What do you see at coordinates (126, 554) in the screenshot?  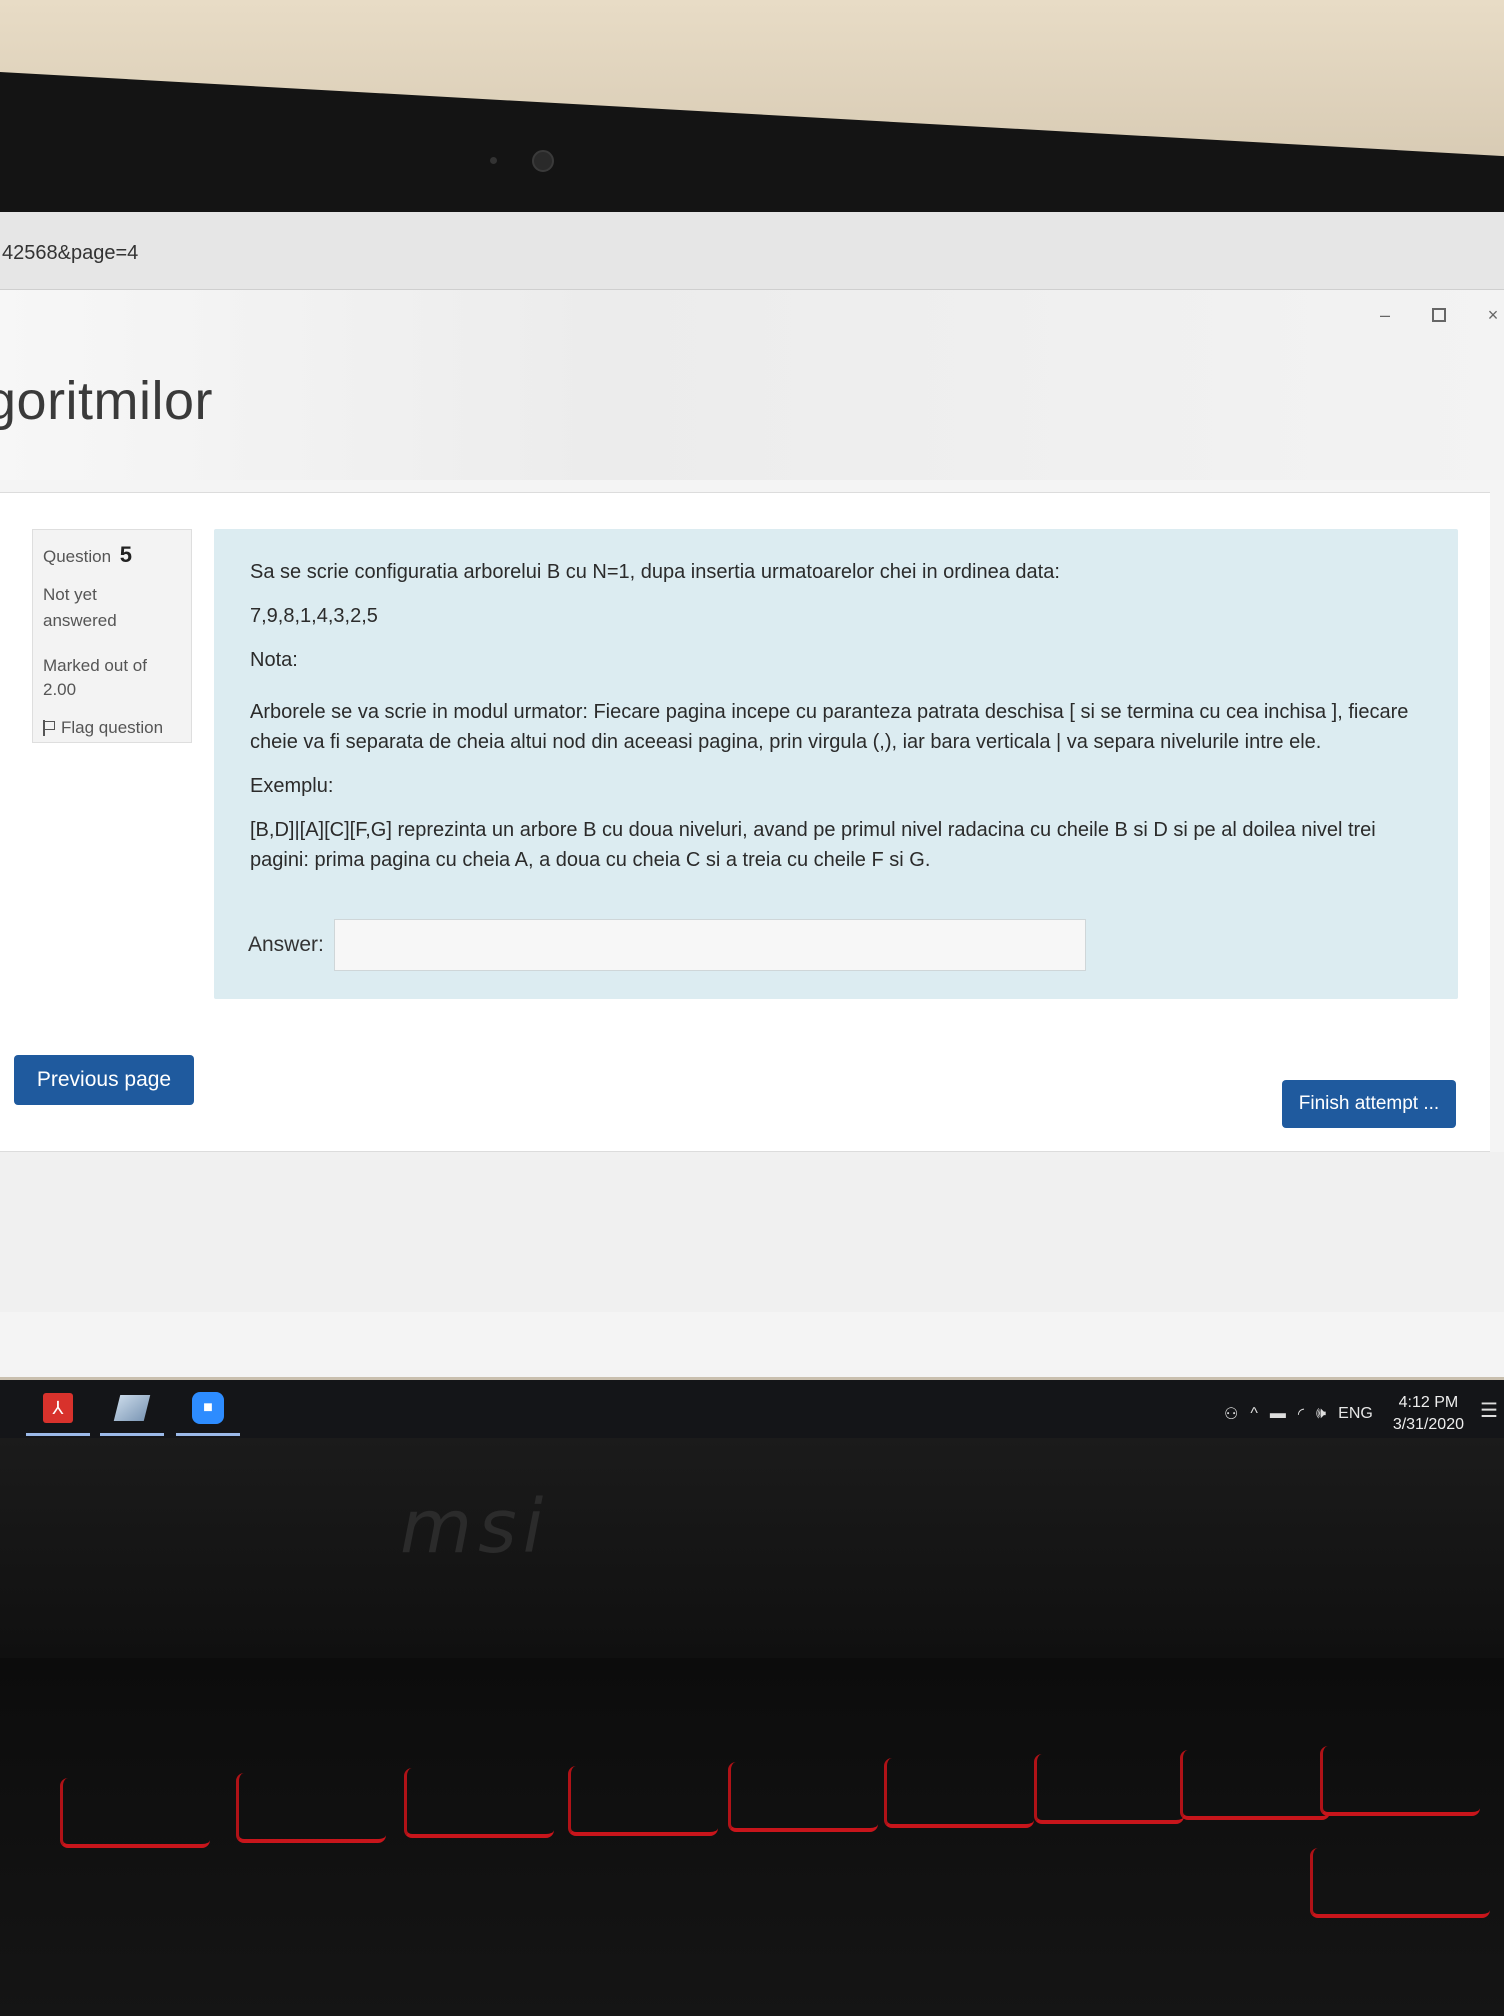 I see `question-number-value: 5` at bounding box center [126, 554].